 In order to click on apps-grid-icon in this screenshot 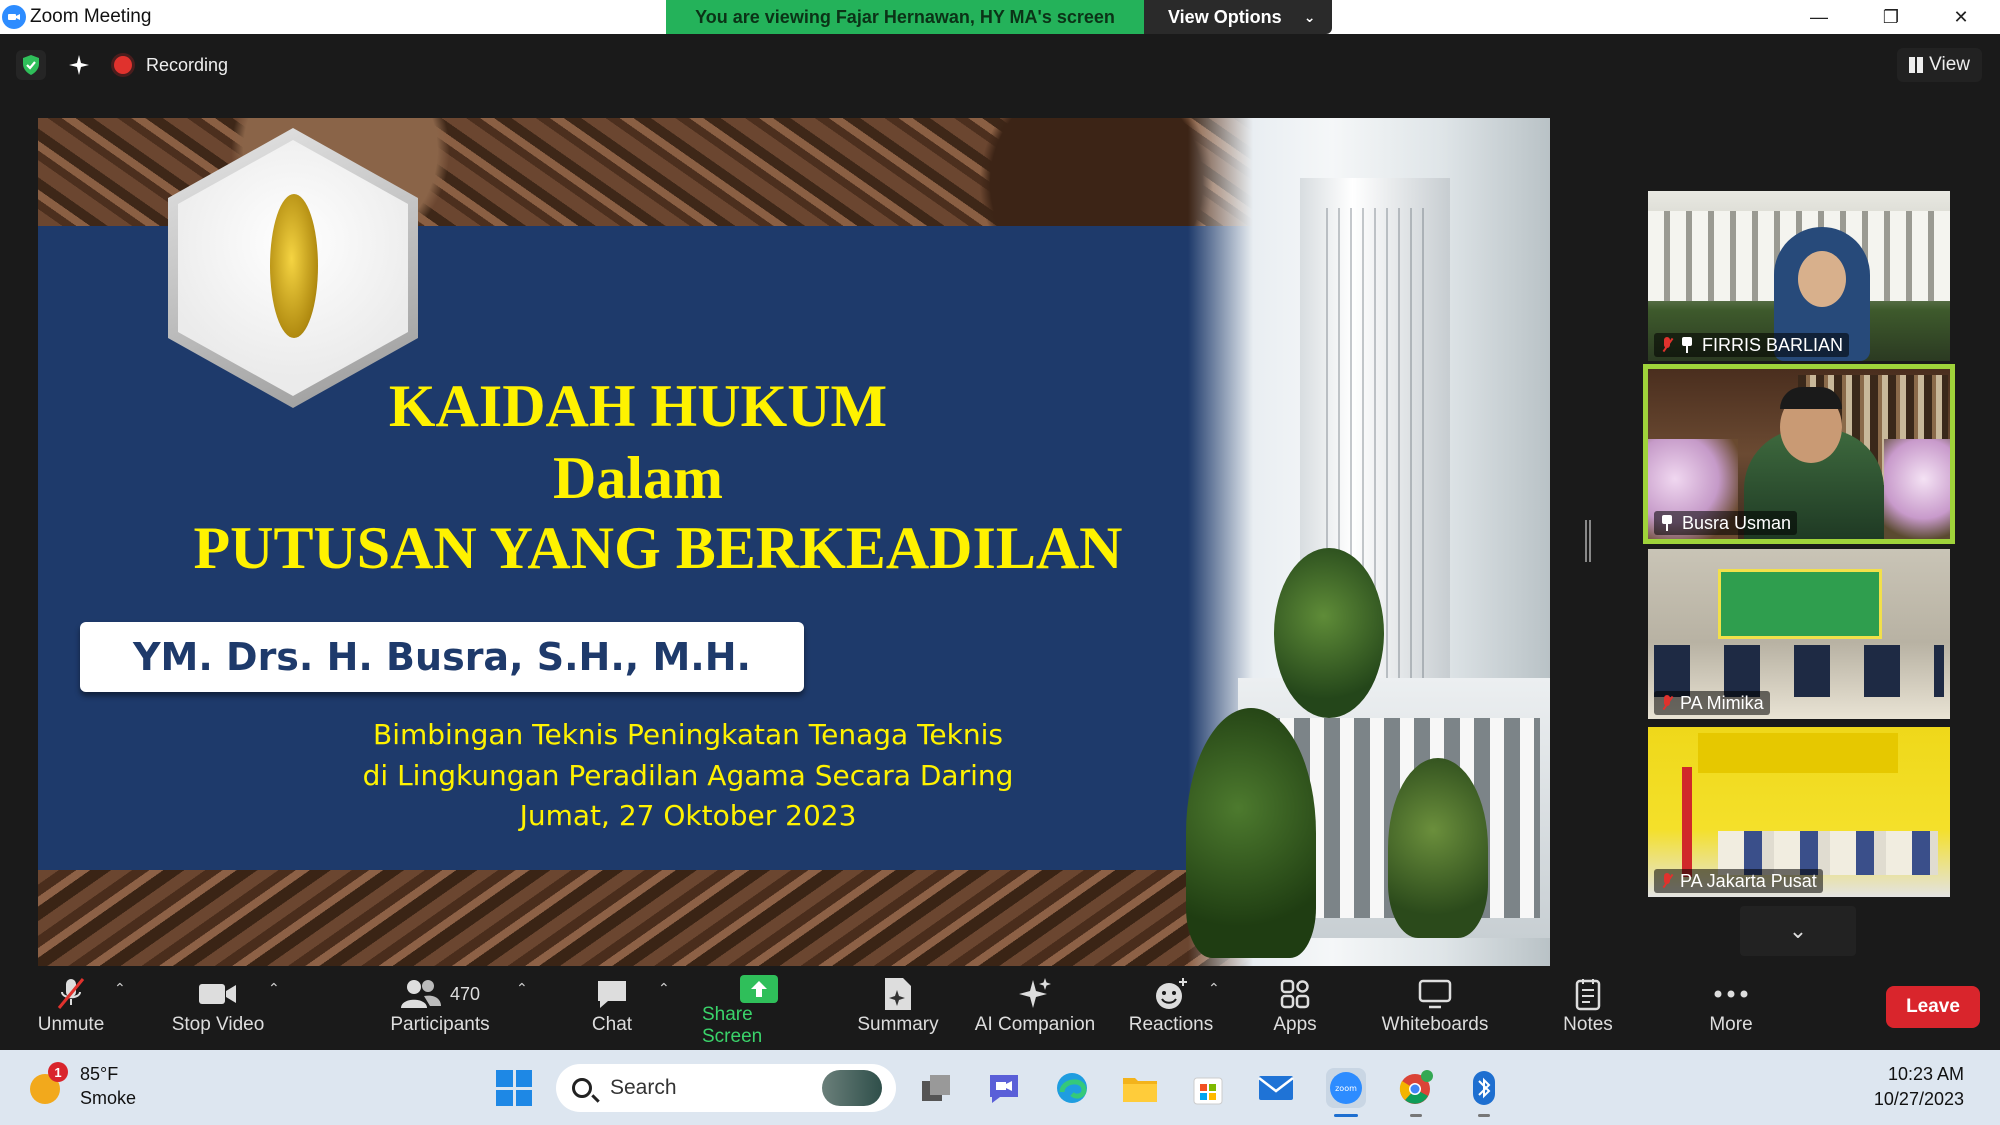, I will do `click(1295, 994)`.